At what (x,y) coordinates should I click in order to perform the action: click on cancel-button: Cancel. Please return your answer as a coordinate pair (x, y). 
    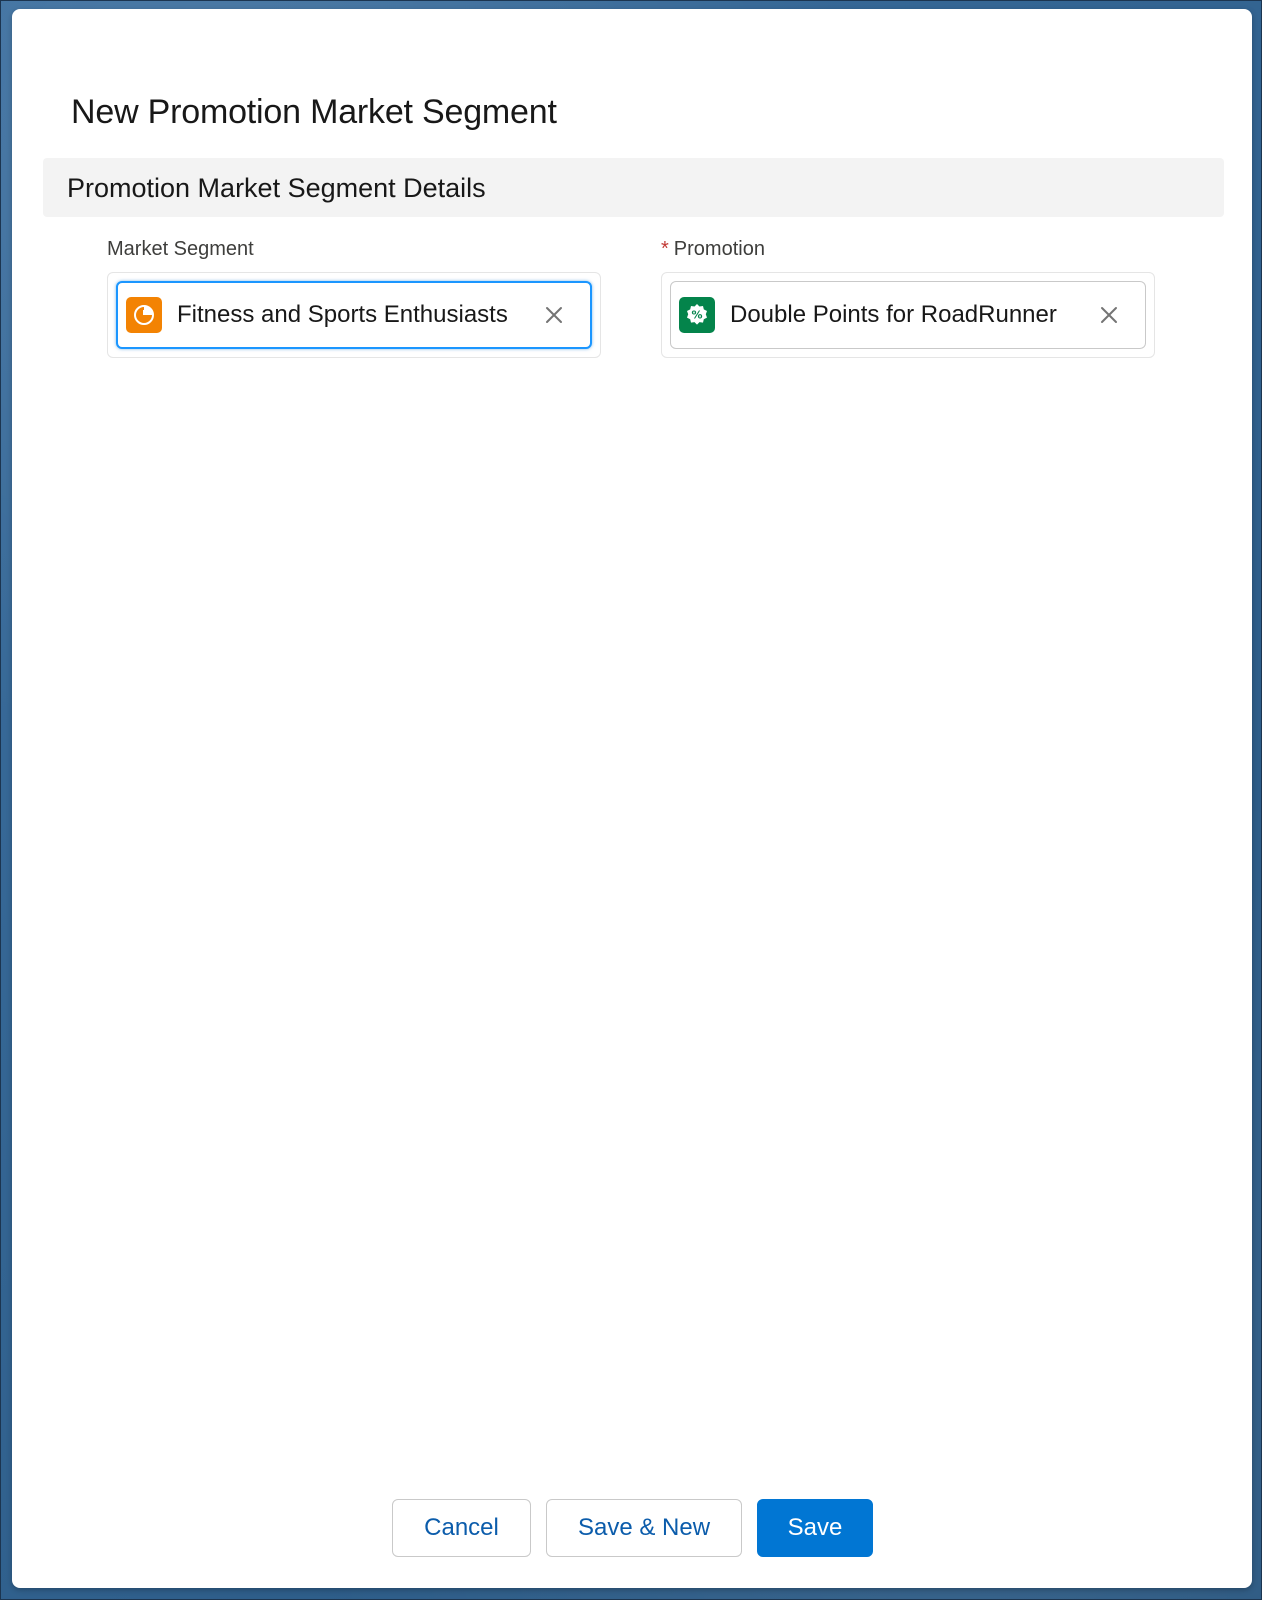
    Looking at the image, I should click on (461, 1528).